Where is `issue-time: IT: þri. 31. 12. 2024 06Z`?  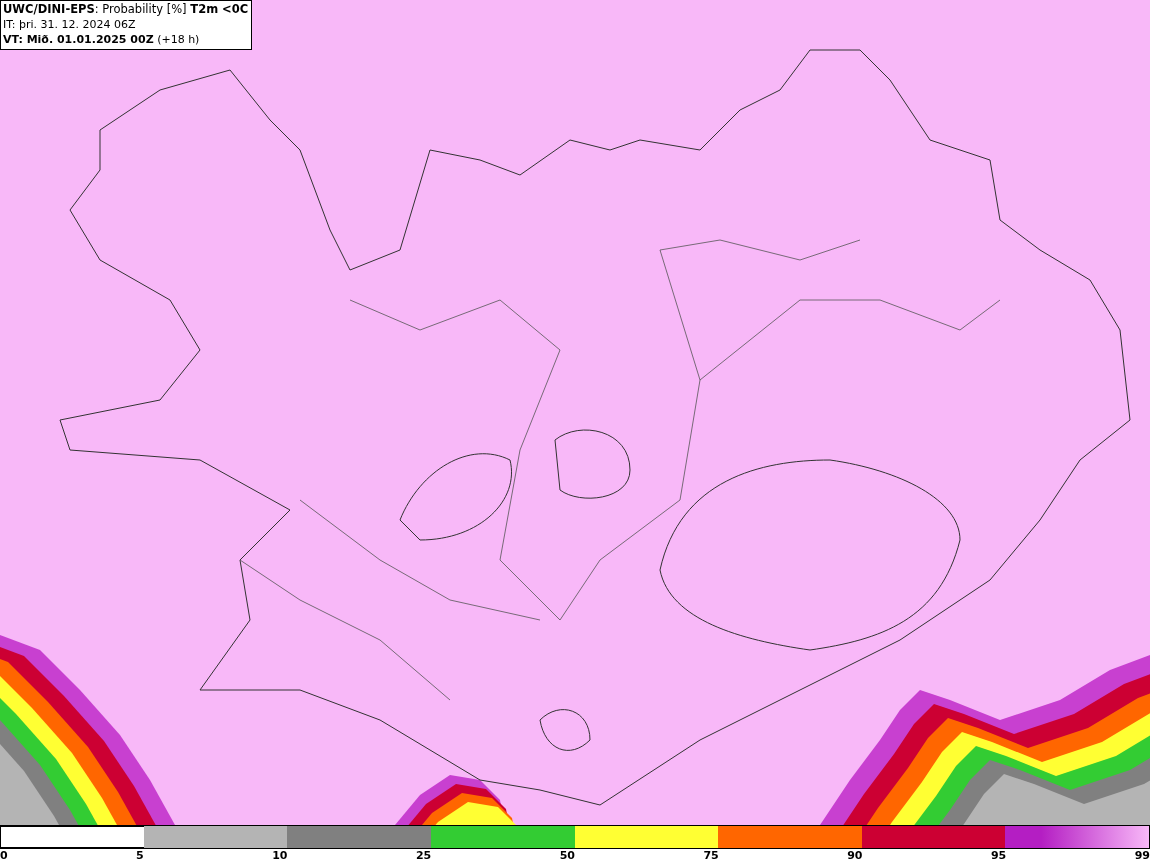
issue-time: IT: þri. 31. 12. 2024 06Z is located at coordinates (70, 24).